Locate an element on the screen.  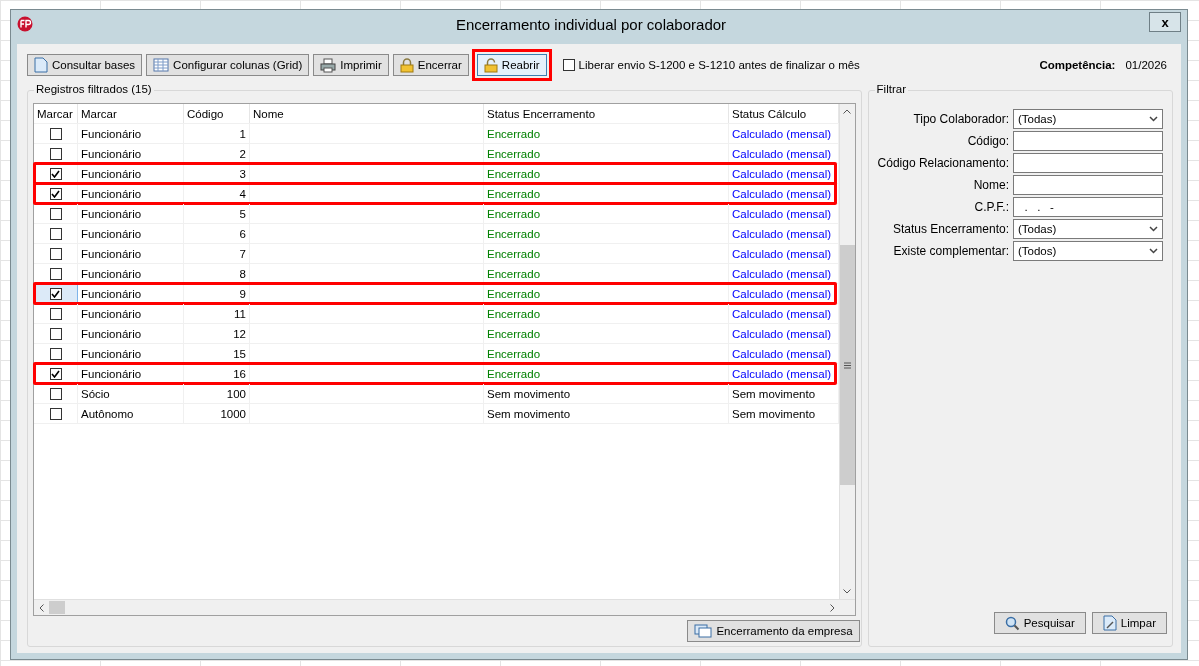
vertical-scrollbar is located at coordinates (846, 351).